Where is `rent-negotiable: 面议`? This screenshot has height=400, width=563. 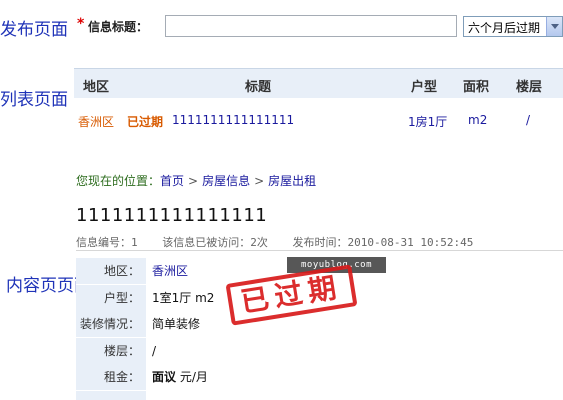 rent-negotiable: 面议 is located at coordinates (164, 377).